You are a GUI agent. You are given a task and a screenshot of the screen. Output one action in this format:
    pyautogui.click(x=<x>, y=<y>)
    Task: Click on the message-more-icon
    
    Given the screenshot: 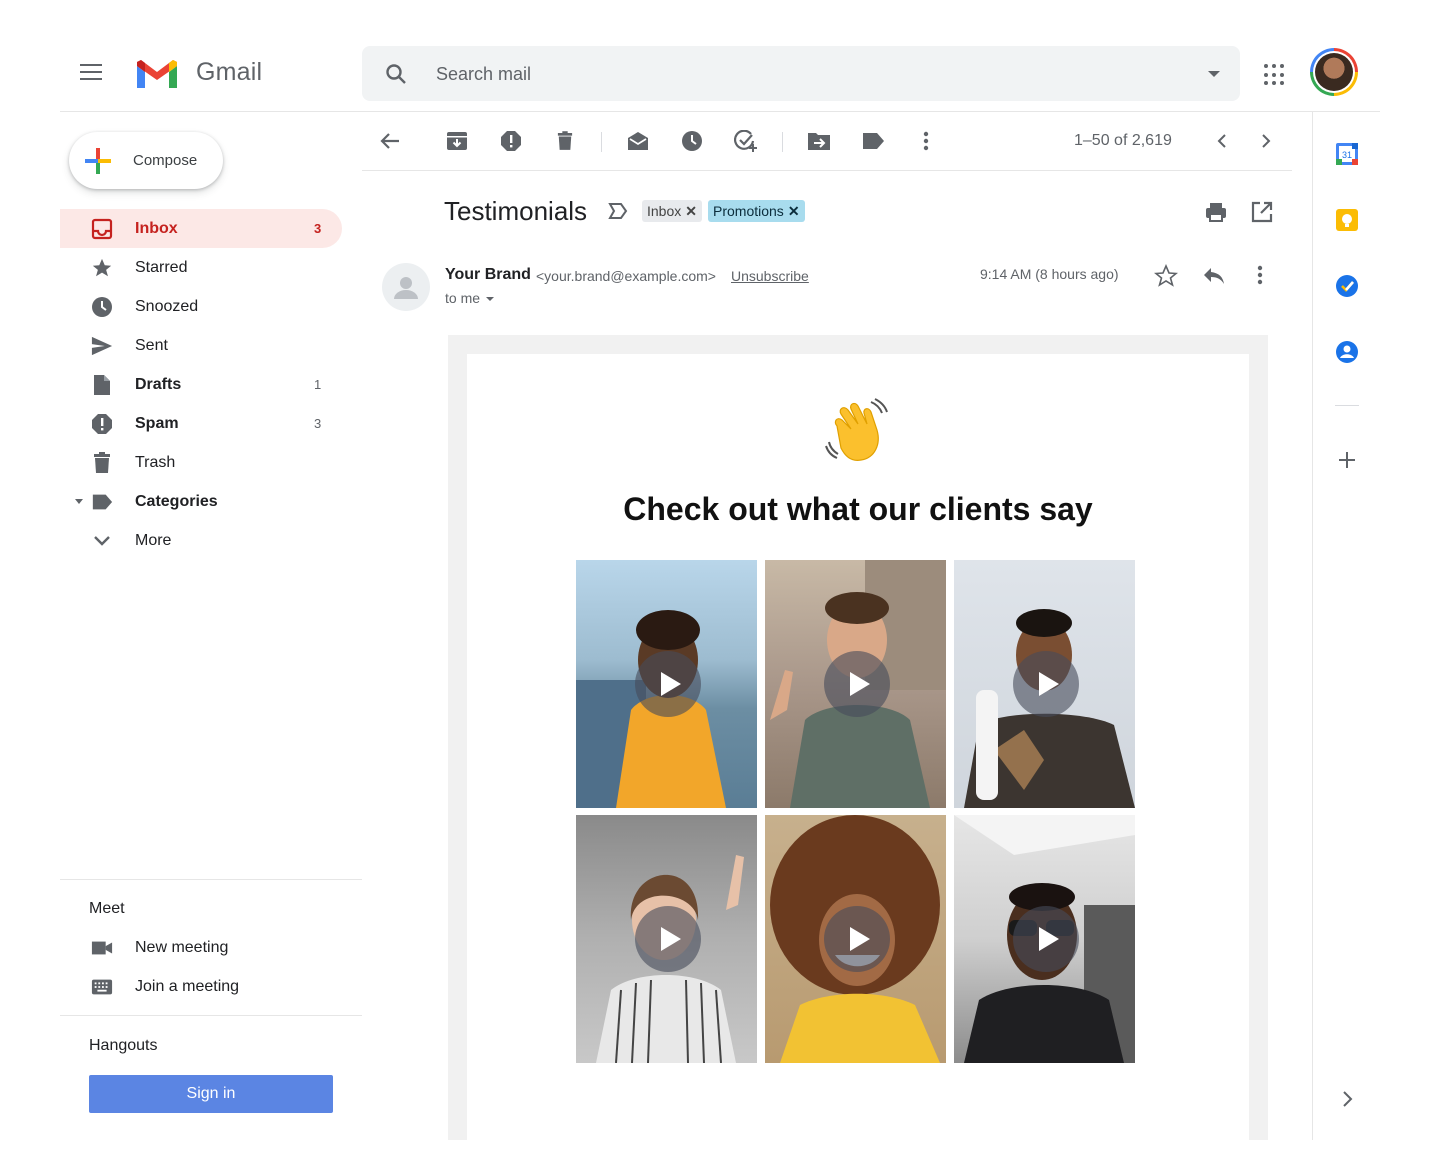 What is the action you would take?
    pyautogui.click(x=1260, y=275)
    